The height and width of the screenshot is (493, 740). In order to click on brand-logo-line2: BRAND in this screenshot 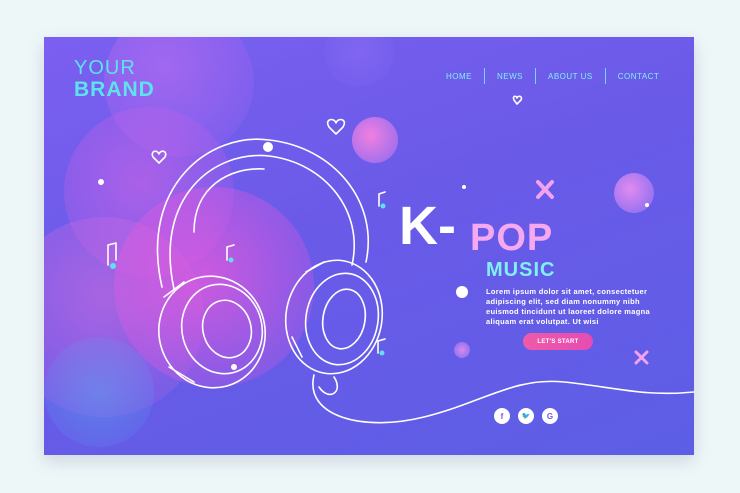, I will do `click(114, 89)`.